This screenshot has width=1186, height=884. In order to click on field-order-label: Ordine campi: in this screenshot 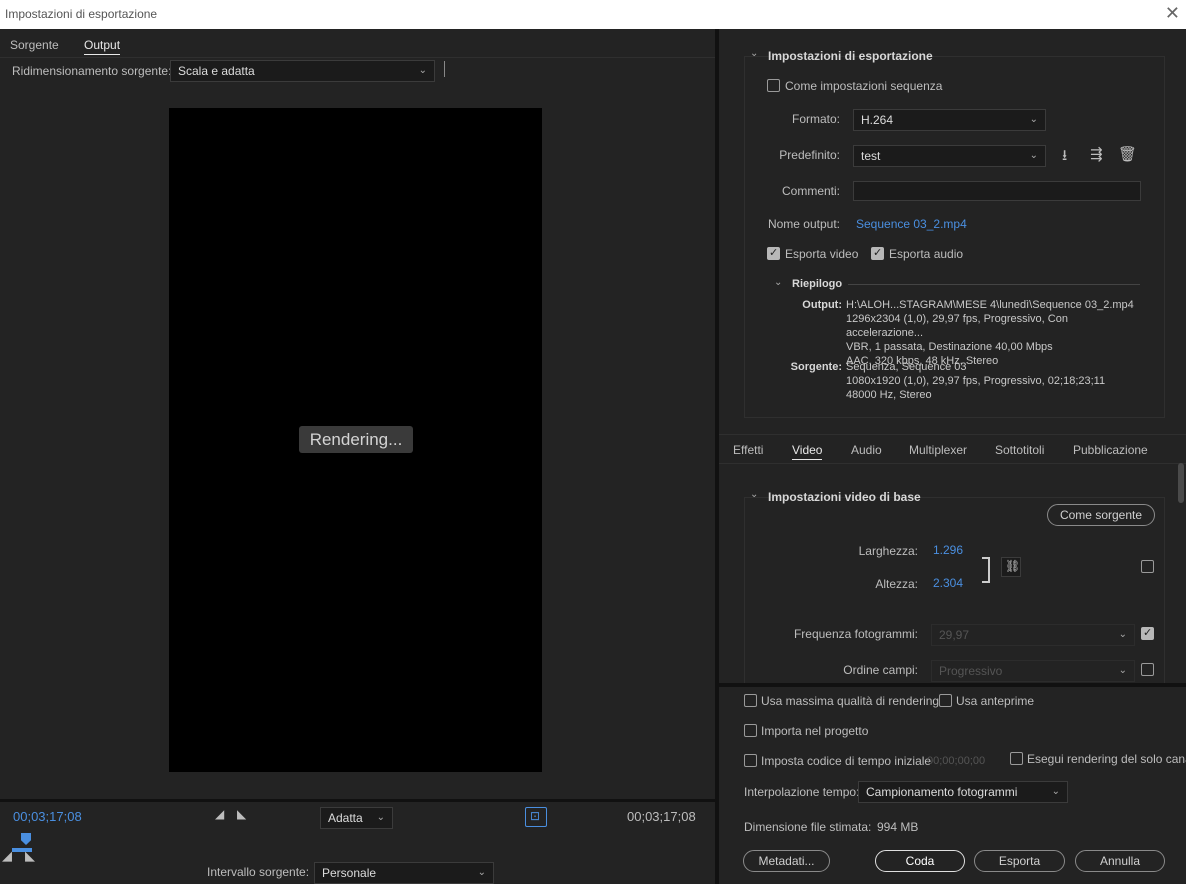, I will do `click(880, 670)`.